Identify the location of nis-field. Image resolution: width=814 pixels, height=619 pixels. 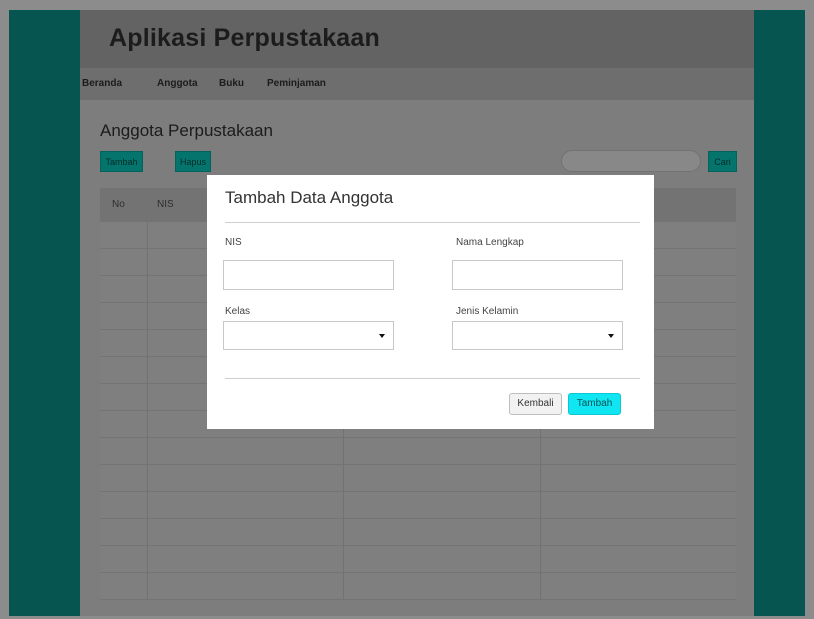
(308, 275).